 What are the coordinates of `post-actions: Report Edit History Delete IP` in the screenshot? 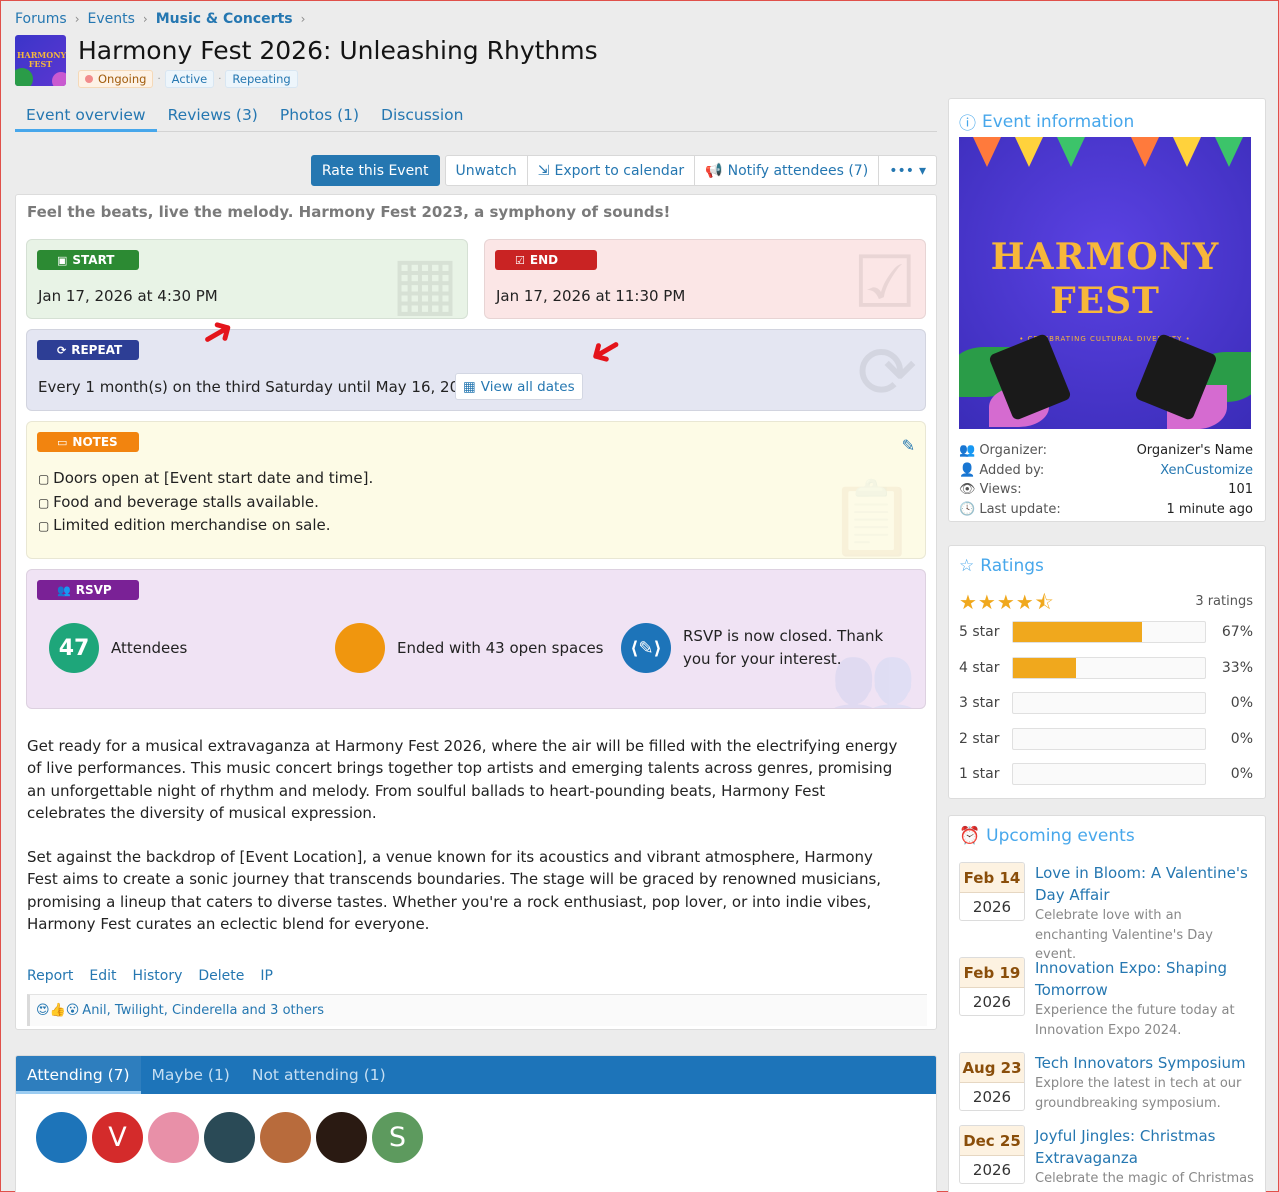 It's located at (150, 976).